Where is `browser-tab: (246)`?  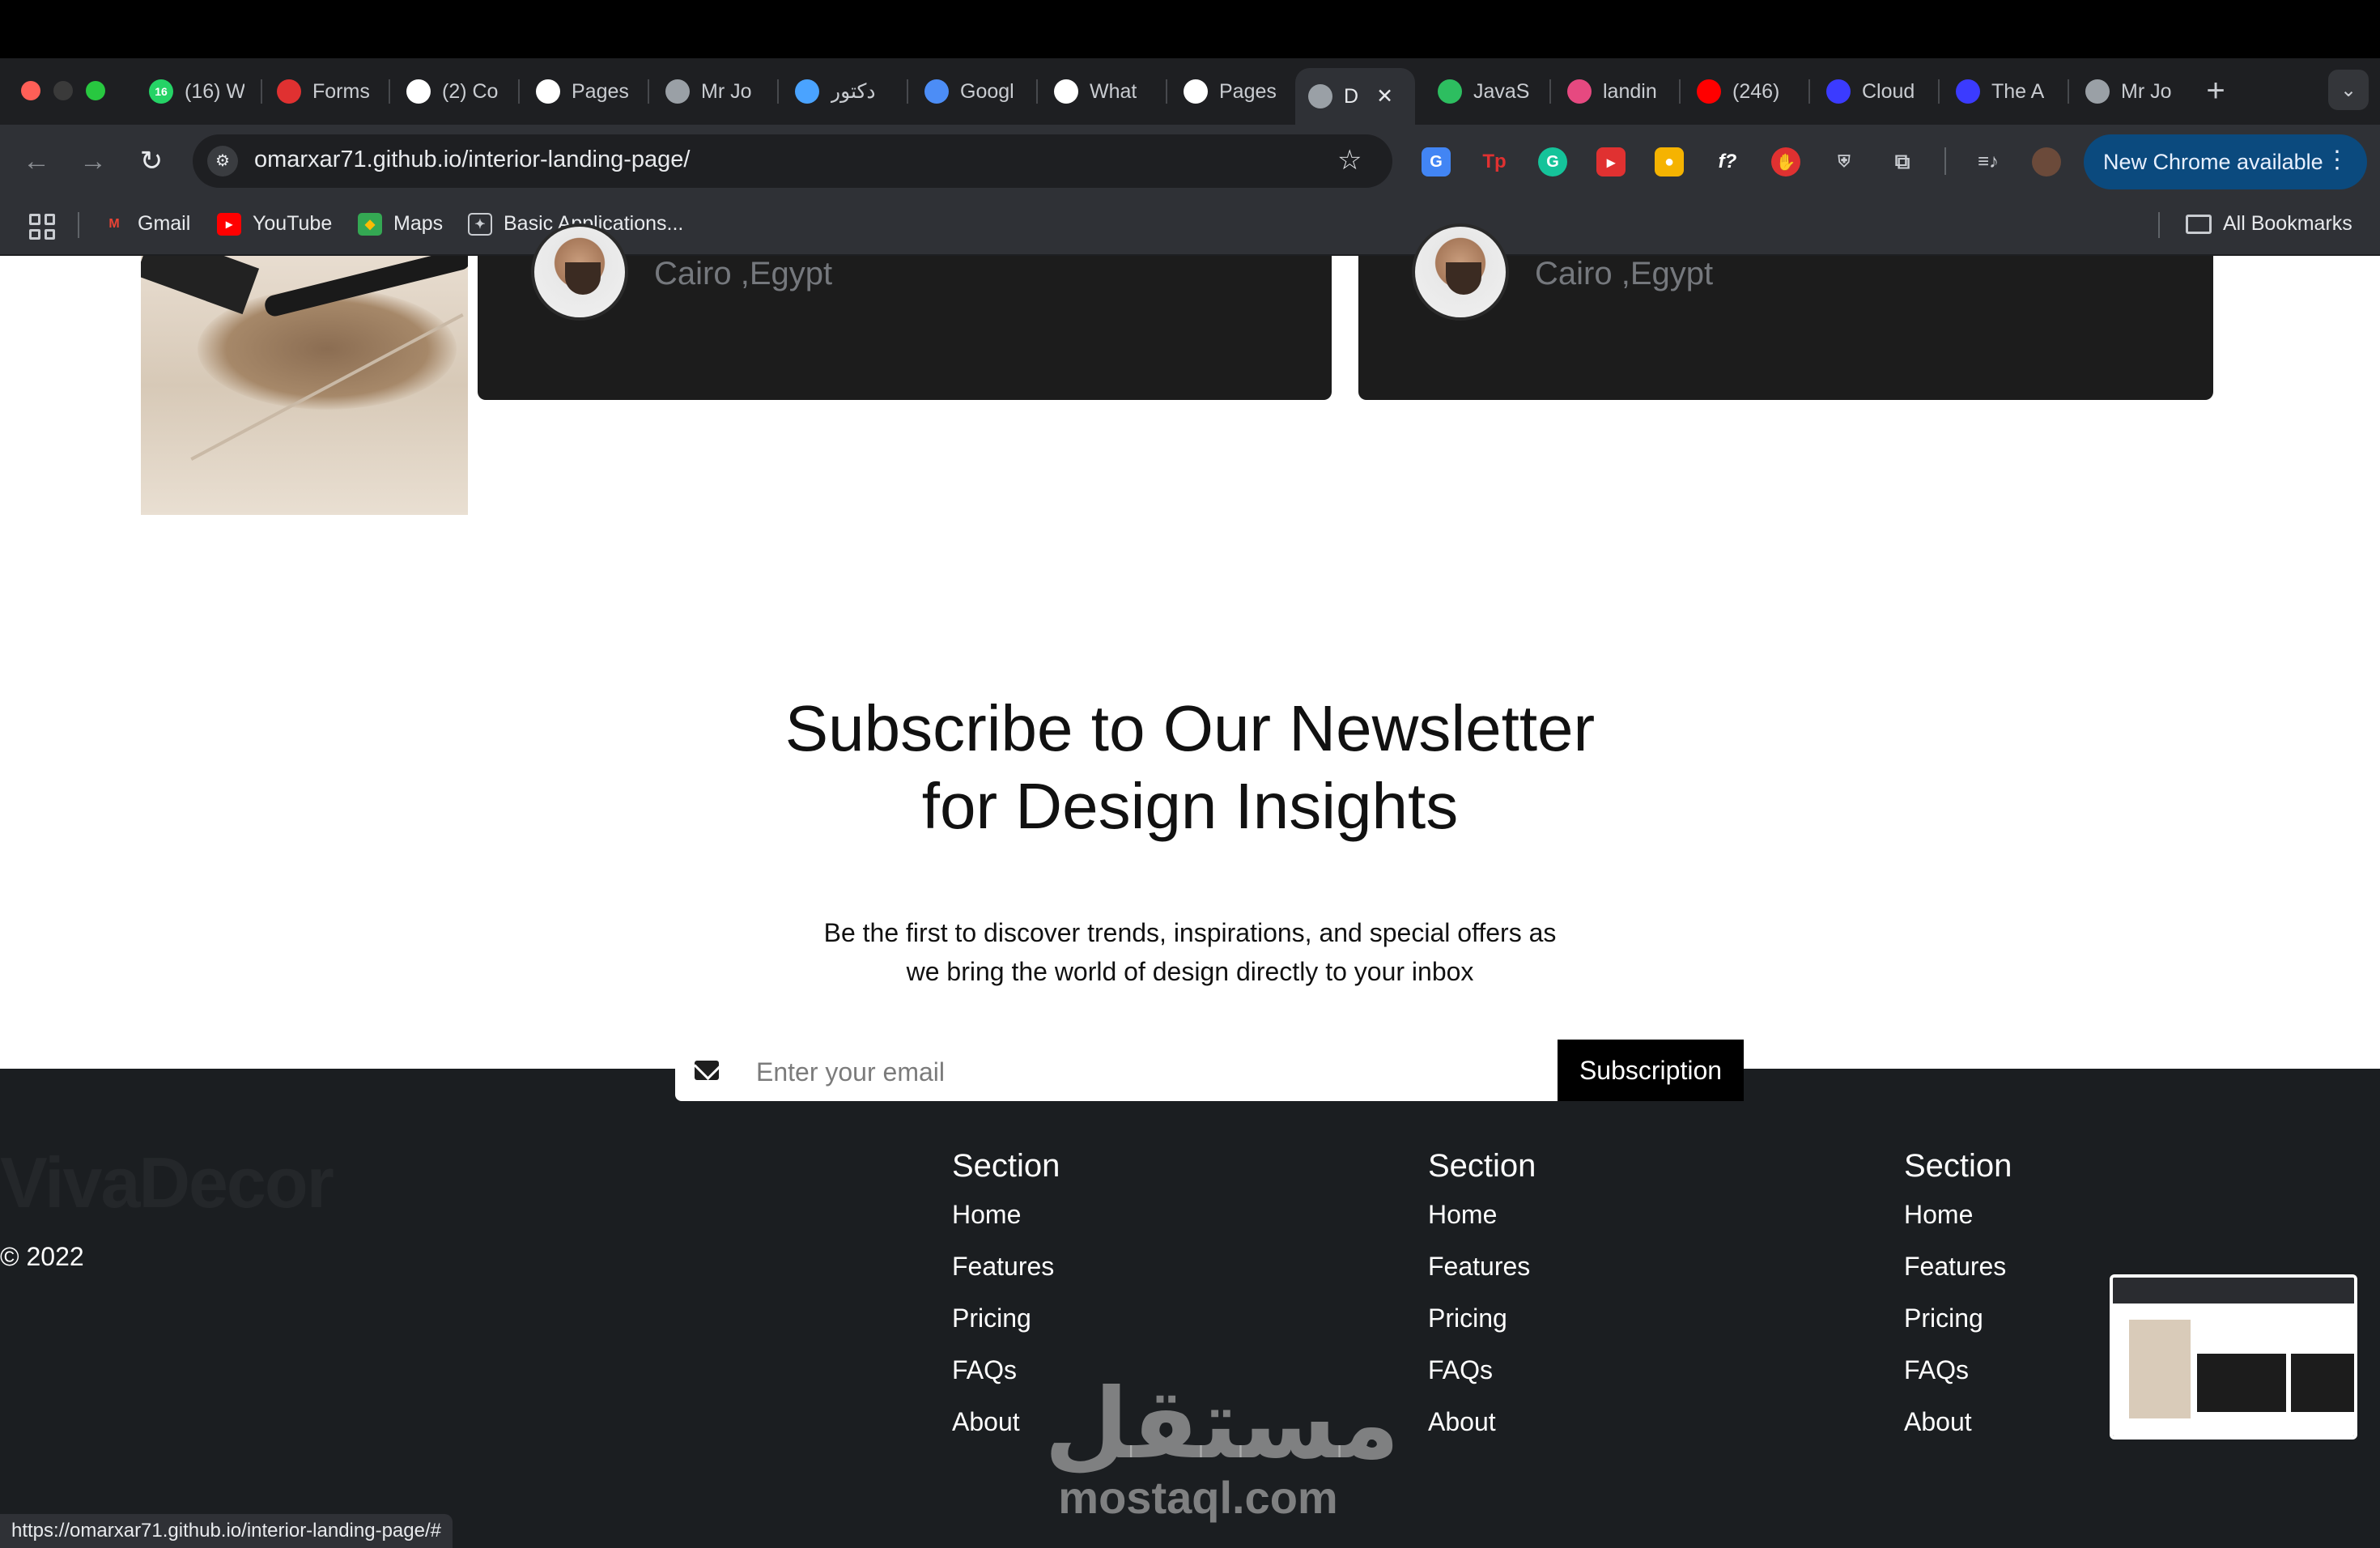
browser-tab: (246) is located at coordinates (1744, 92).